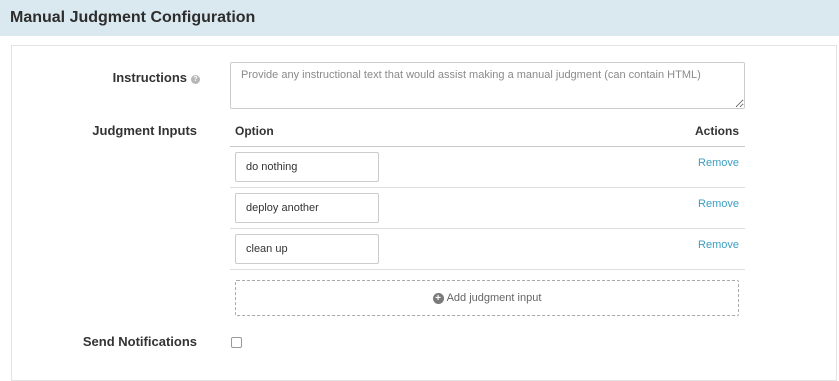 The height and width of the screenshot is (381, 839). Describe the element at coordinates (144, 130) in the screenshot. I see `judgment-inputs-label: Judgment Inputs` at that location.